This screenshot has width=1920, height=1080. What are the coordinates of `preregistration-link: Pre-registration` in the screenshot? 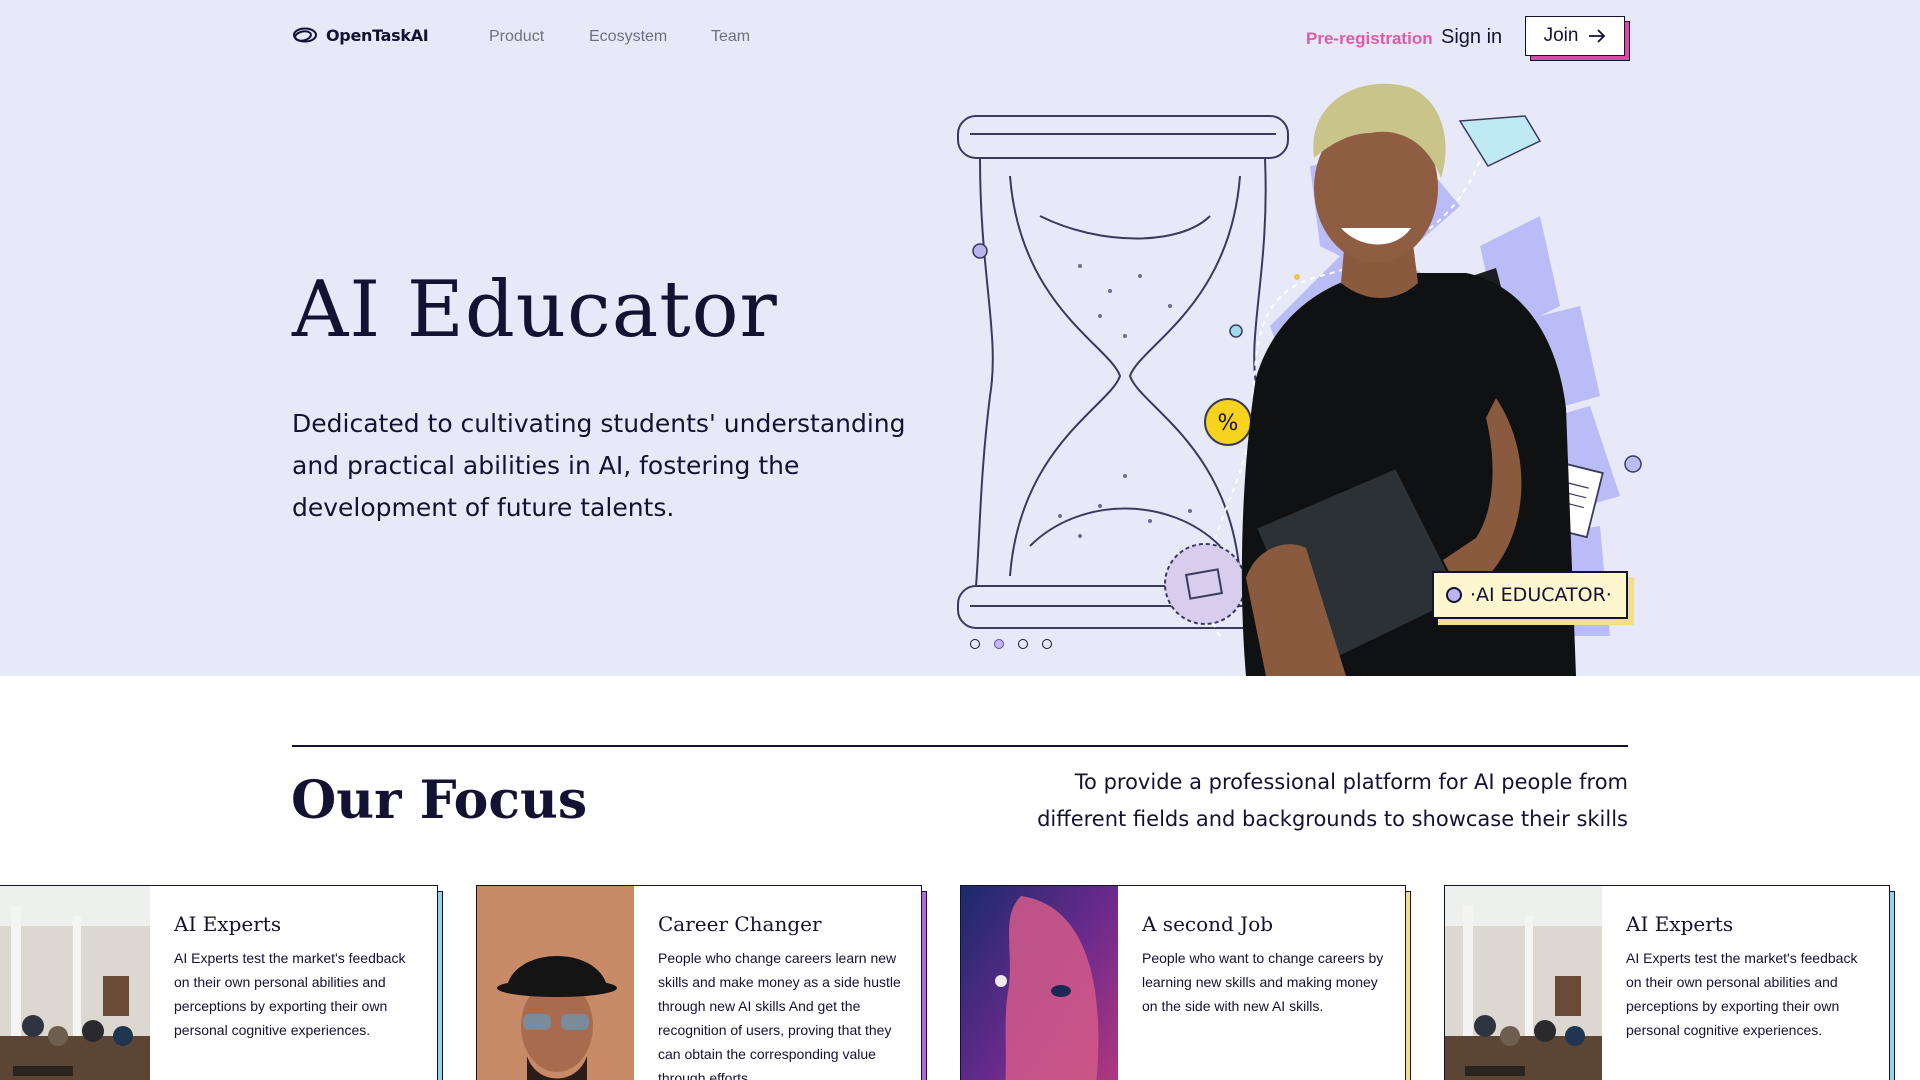 It's located at (1369, 39).